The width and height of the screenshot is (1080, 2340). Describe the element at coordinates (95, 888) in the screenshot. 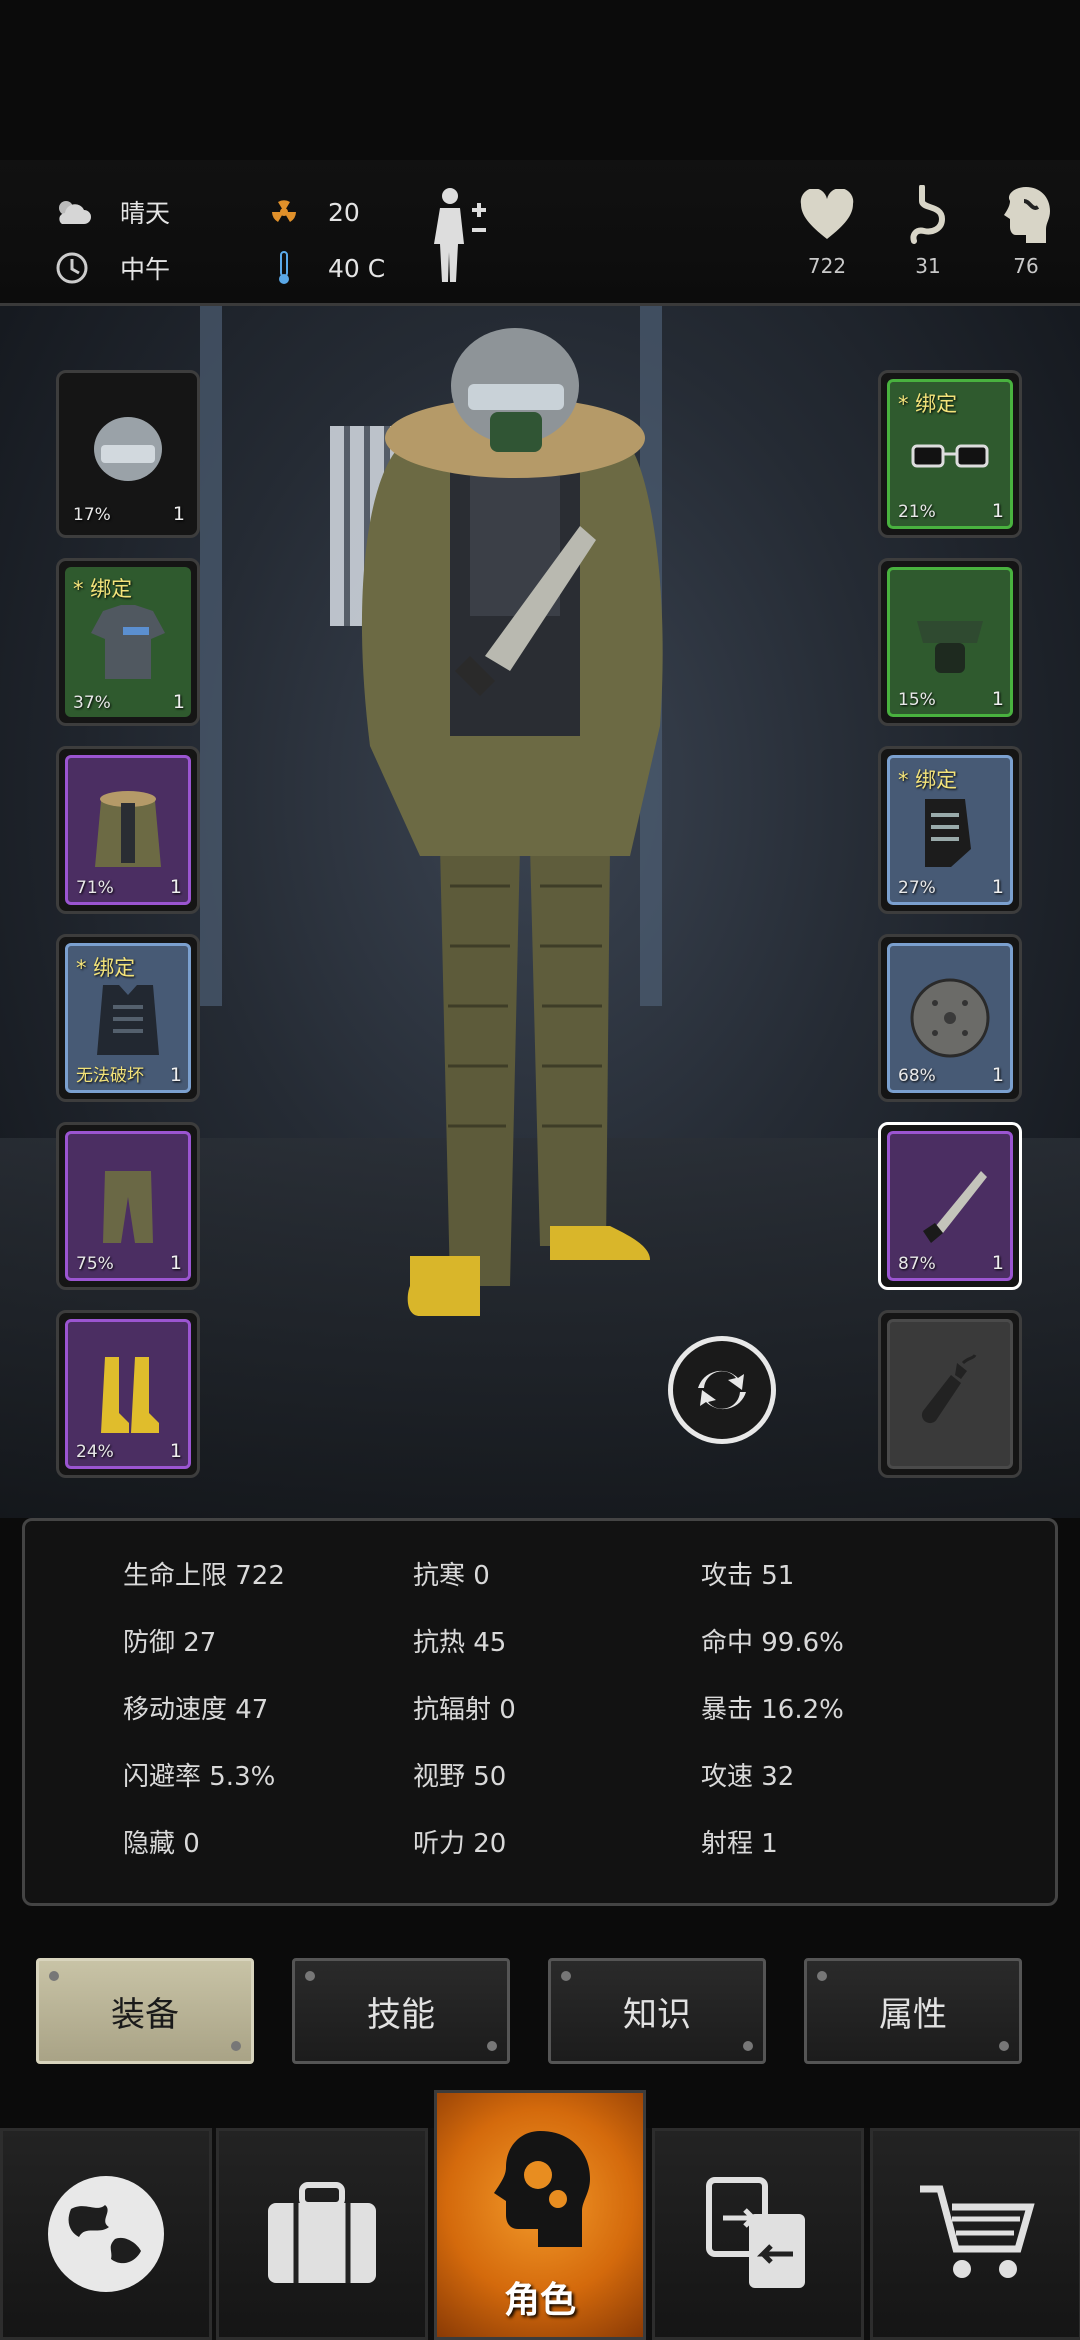

I see `durability-label: 71%` at that location.